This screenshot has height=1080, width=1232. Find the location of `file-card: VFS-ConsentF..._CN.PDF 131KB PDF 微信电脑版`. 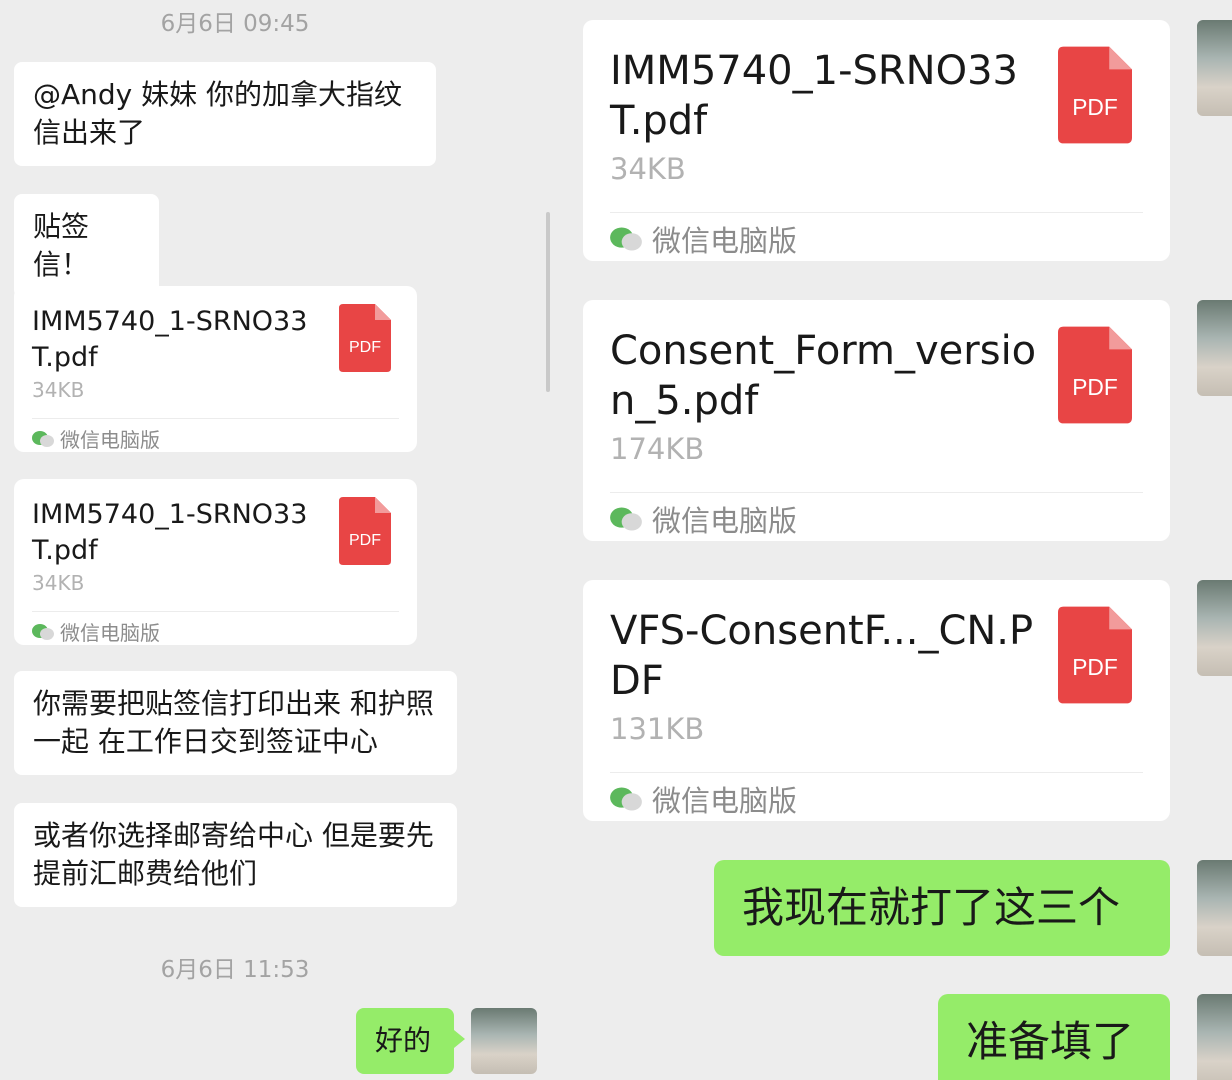

file-card: VFS-ConsentF..._CN.PDF 131KB PDF 微信电脑版 is located at coordinates (876, 700).